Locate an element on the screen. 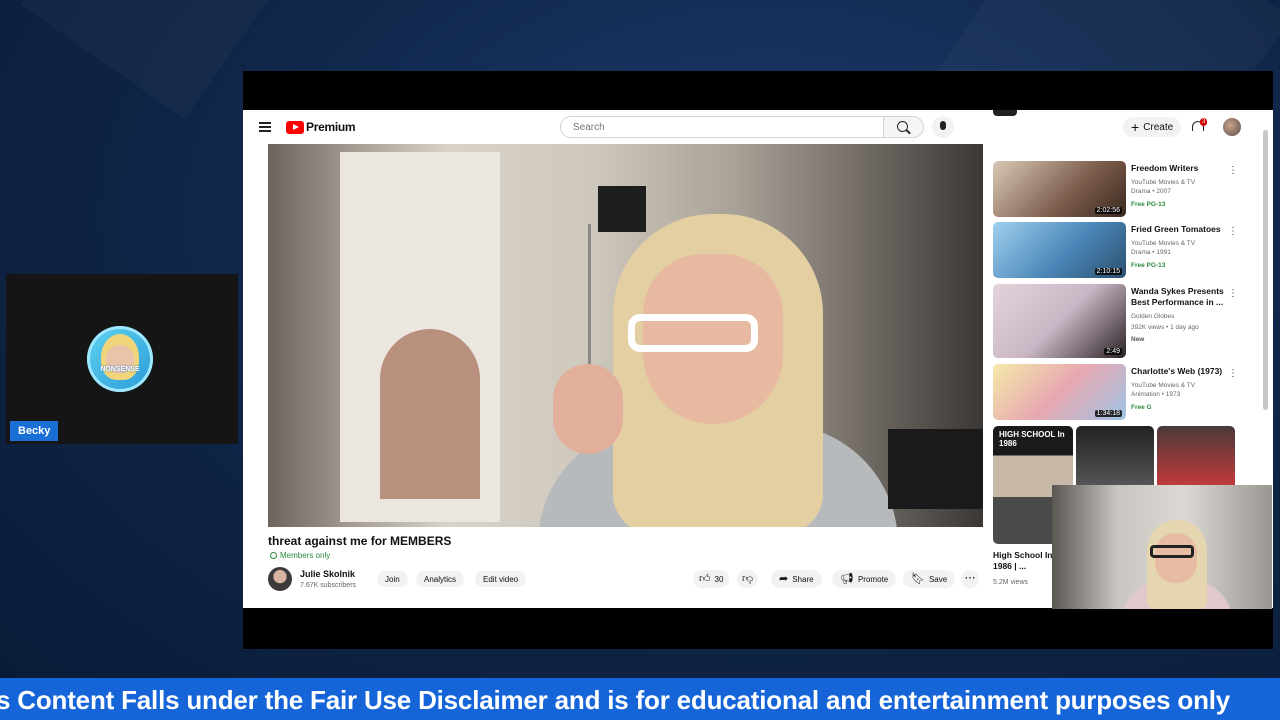  share-label: Share is located at coordinates (803, 579).